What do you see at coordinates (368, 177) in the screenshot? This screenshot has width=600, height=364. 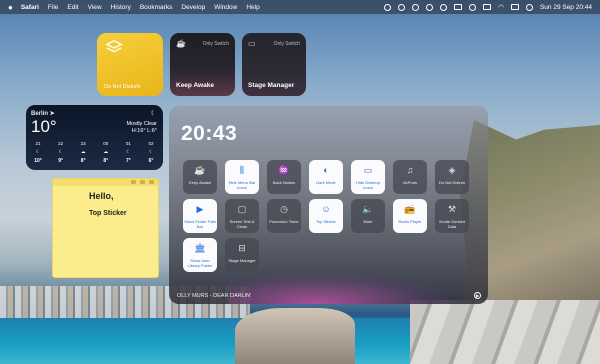 I see `switch-hide-desktop-icons: ▭ Hide Desktop Icons` at bounding box center [368, 177].